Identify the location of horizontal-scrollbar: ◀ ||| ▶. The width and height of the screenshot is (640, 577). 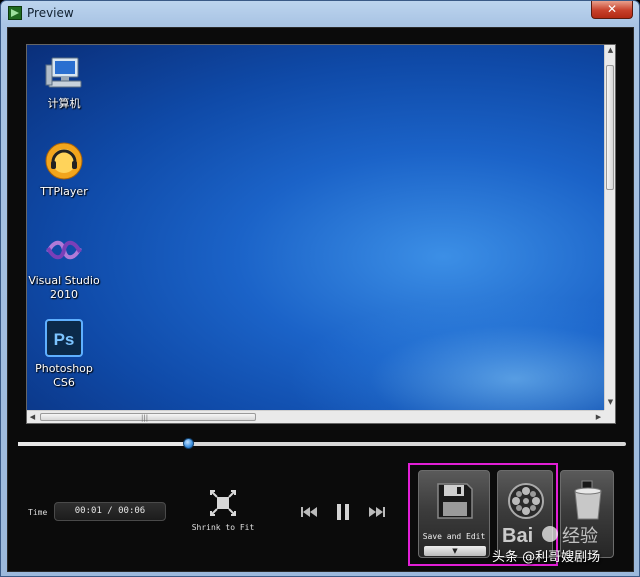
(316, 416).